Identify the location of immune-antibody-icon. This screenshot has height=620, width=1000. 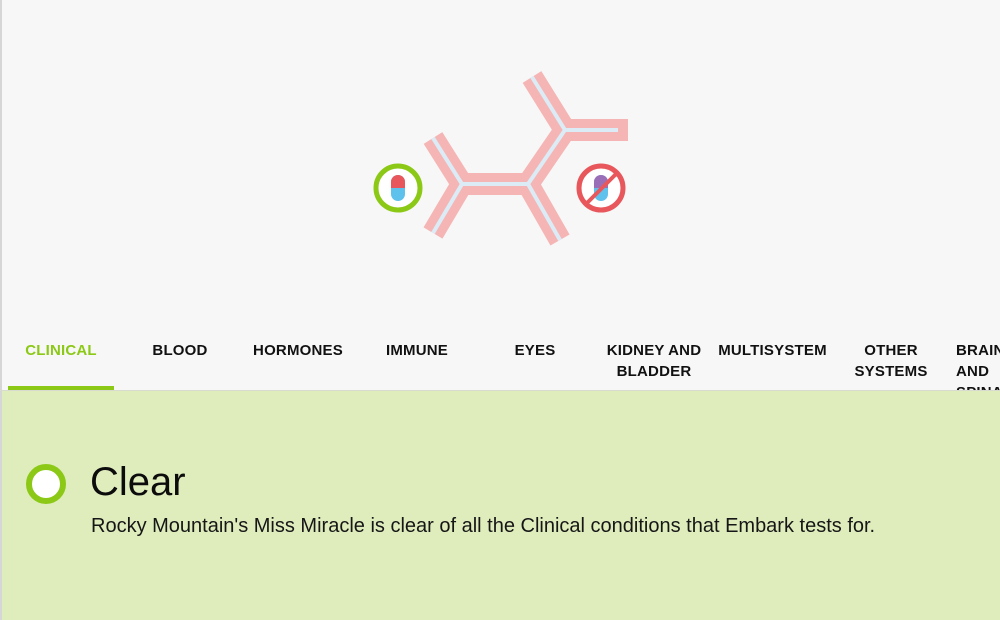
(500, 158).